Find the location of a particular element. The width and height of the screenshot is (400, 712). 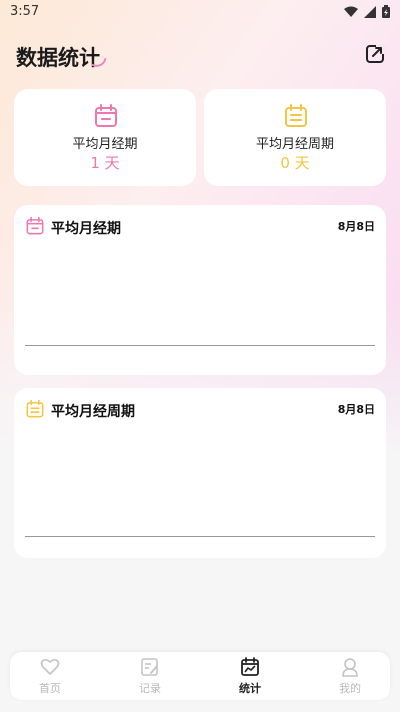

chart-calendar-icon is located at coordinates (250, 666).